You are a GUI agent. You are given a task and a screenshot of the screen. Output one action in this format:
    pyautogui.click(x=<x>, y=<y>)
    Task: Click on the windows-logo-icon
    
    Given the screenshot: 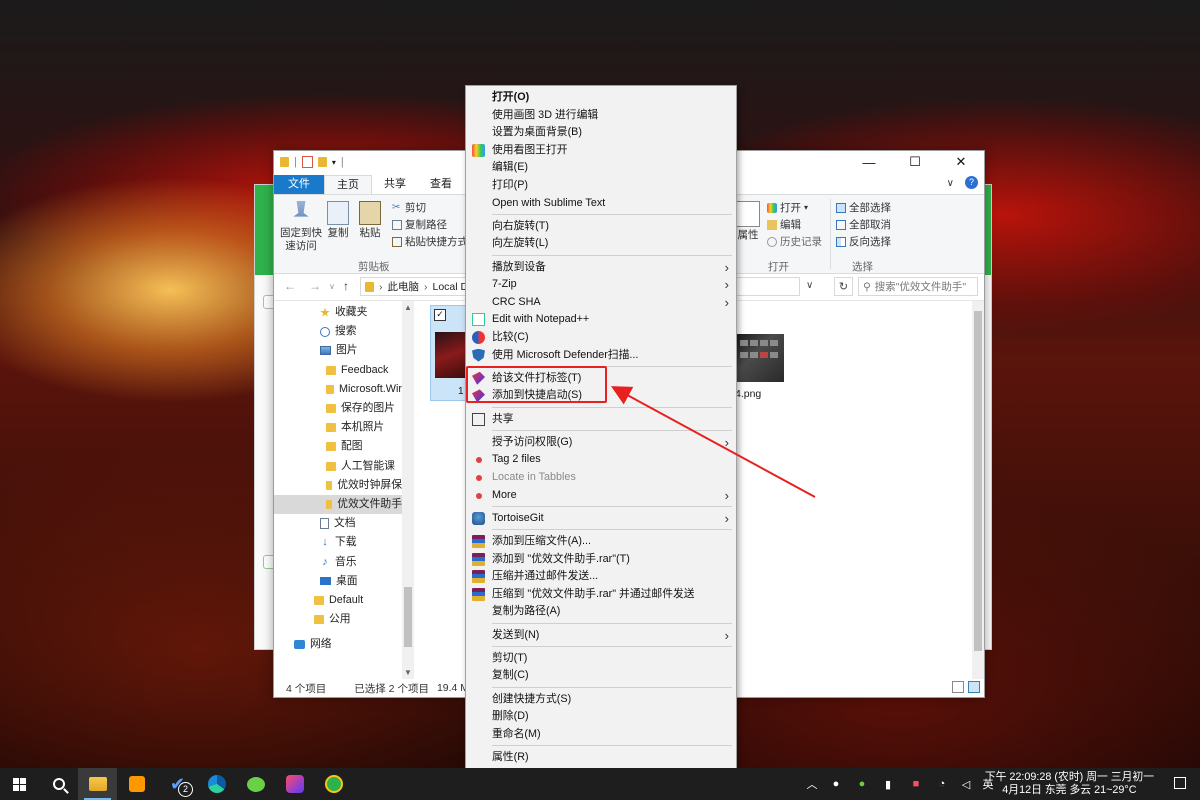 What is the action you would take?
    pyautogui.click(x=19, y=784)
    